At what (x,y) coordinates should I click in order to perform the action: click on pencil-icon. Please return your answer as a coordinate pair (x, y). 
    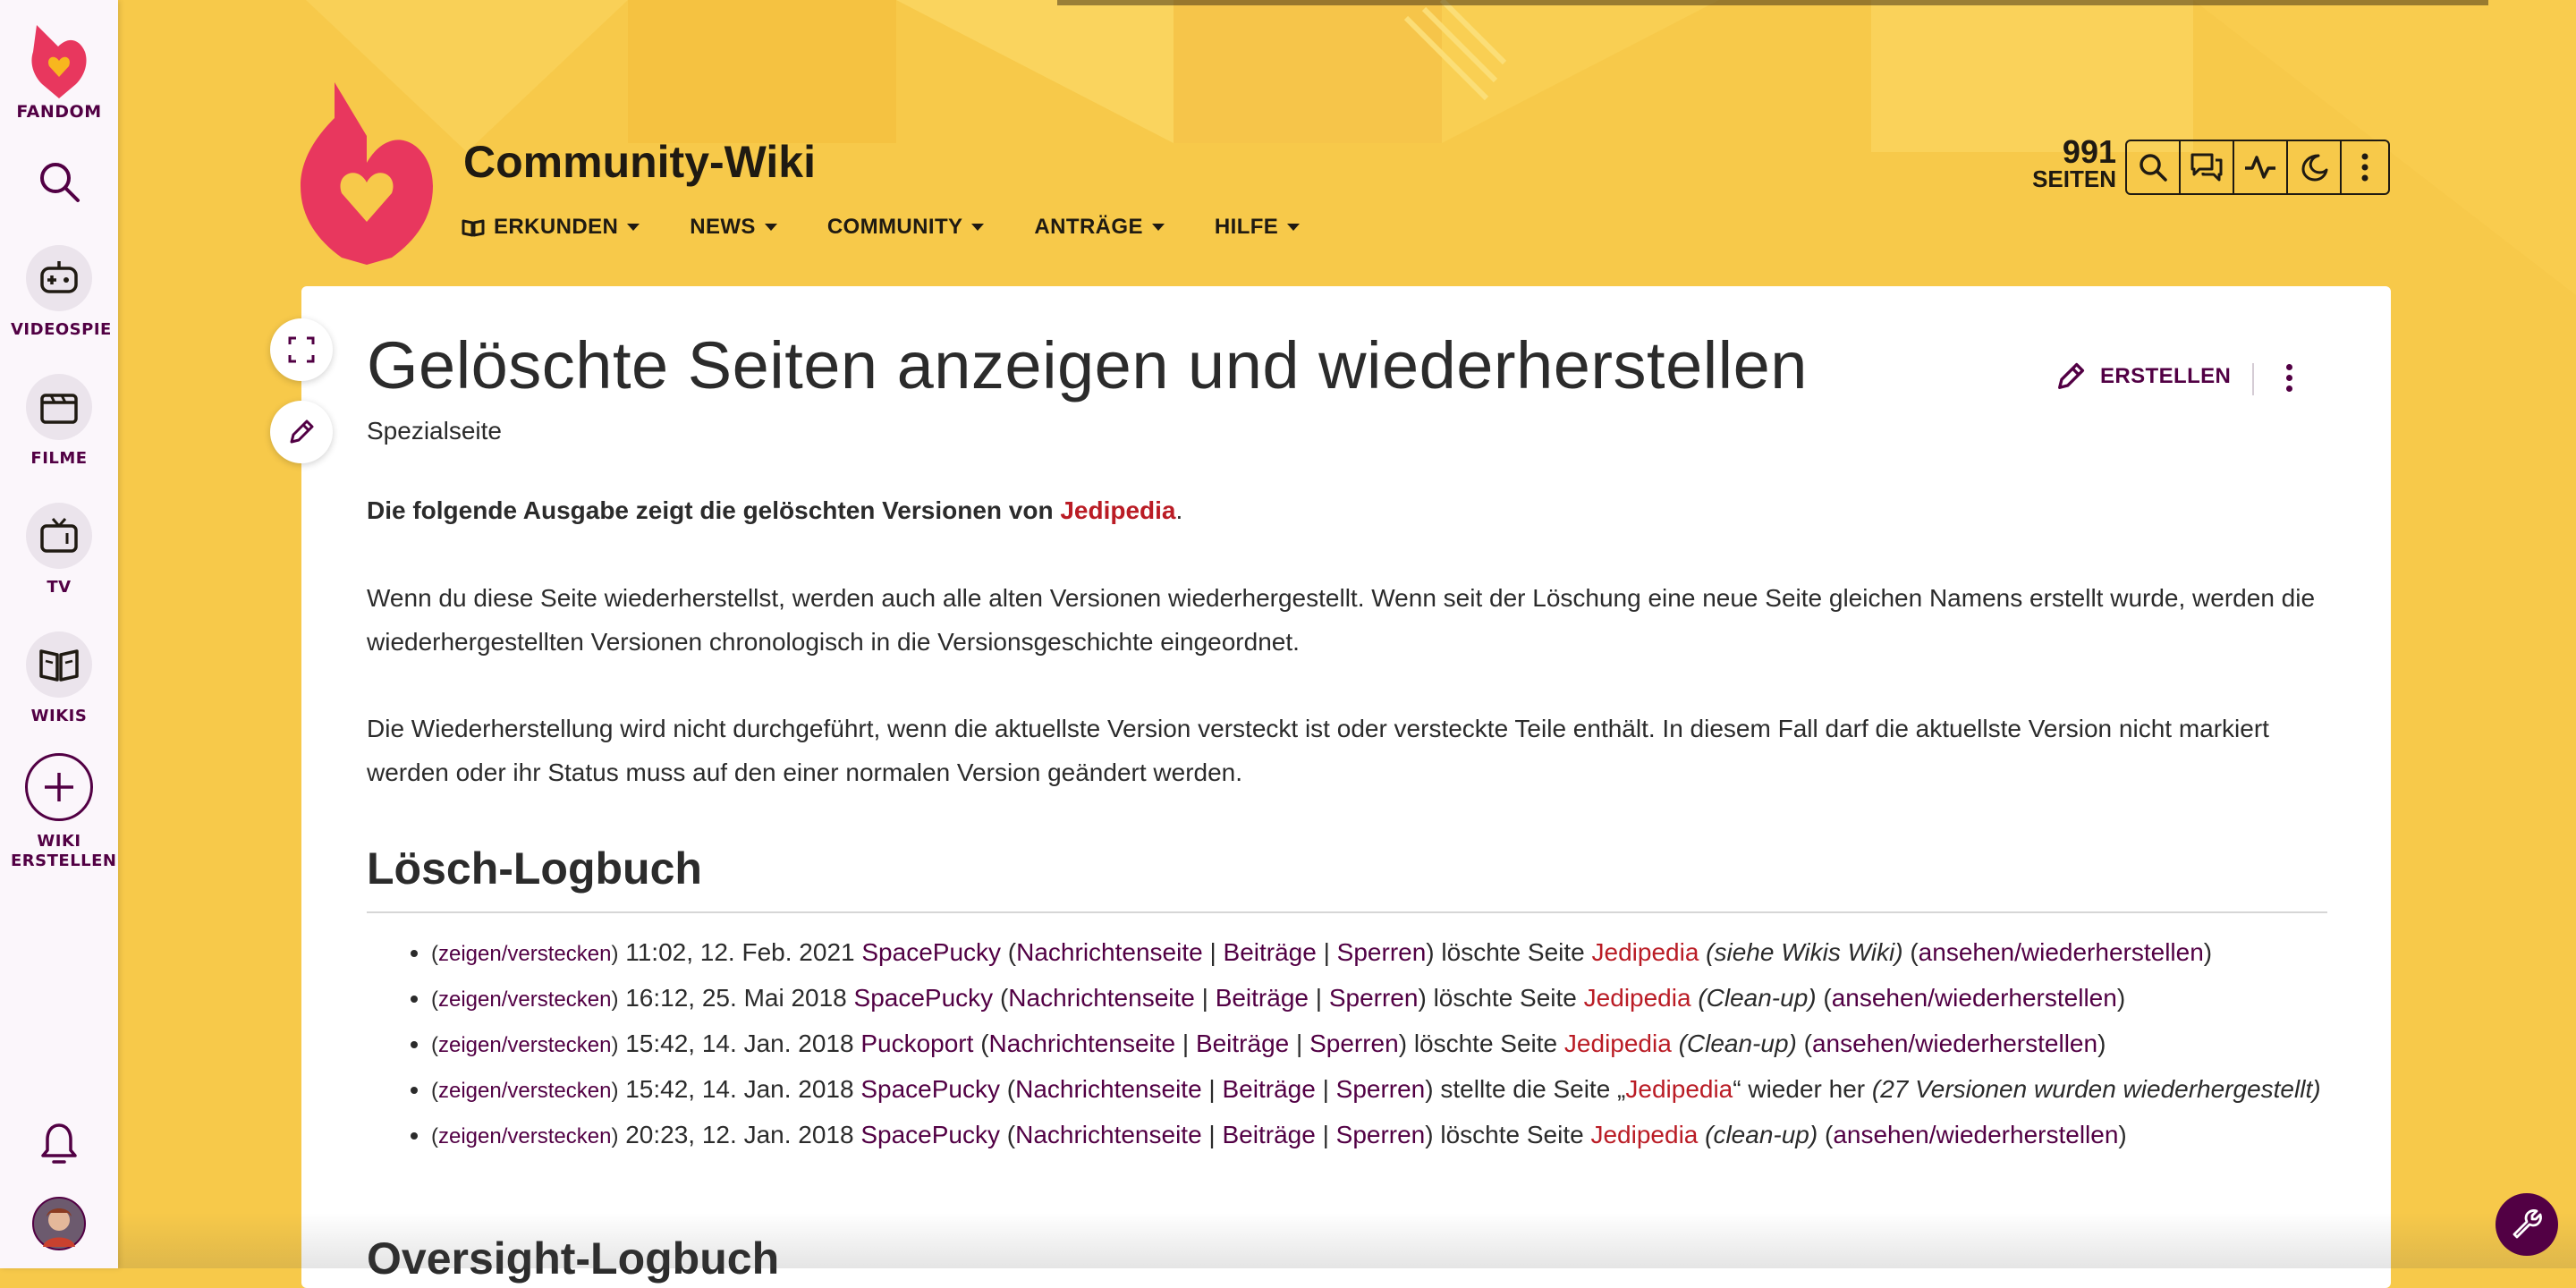
    Looking at the image, I should click on (302, 431).